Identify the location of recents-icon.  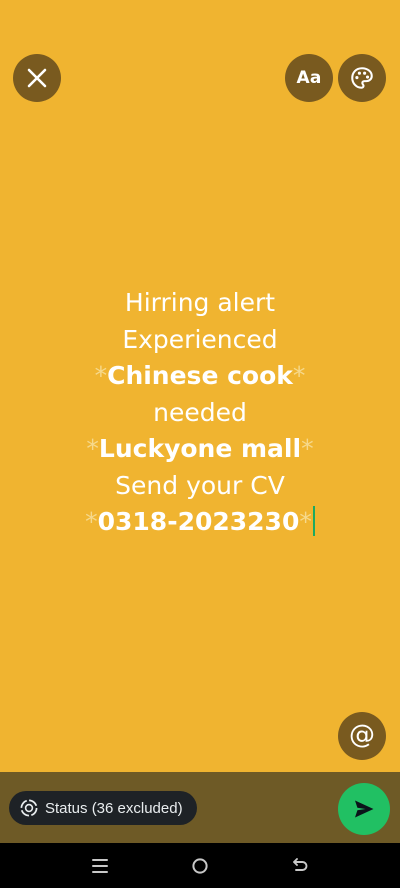
(100, 866).